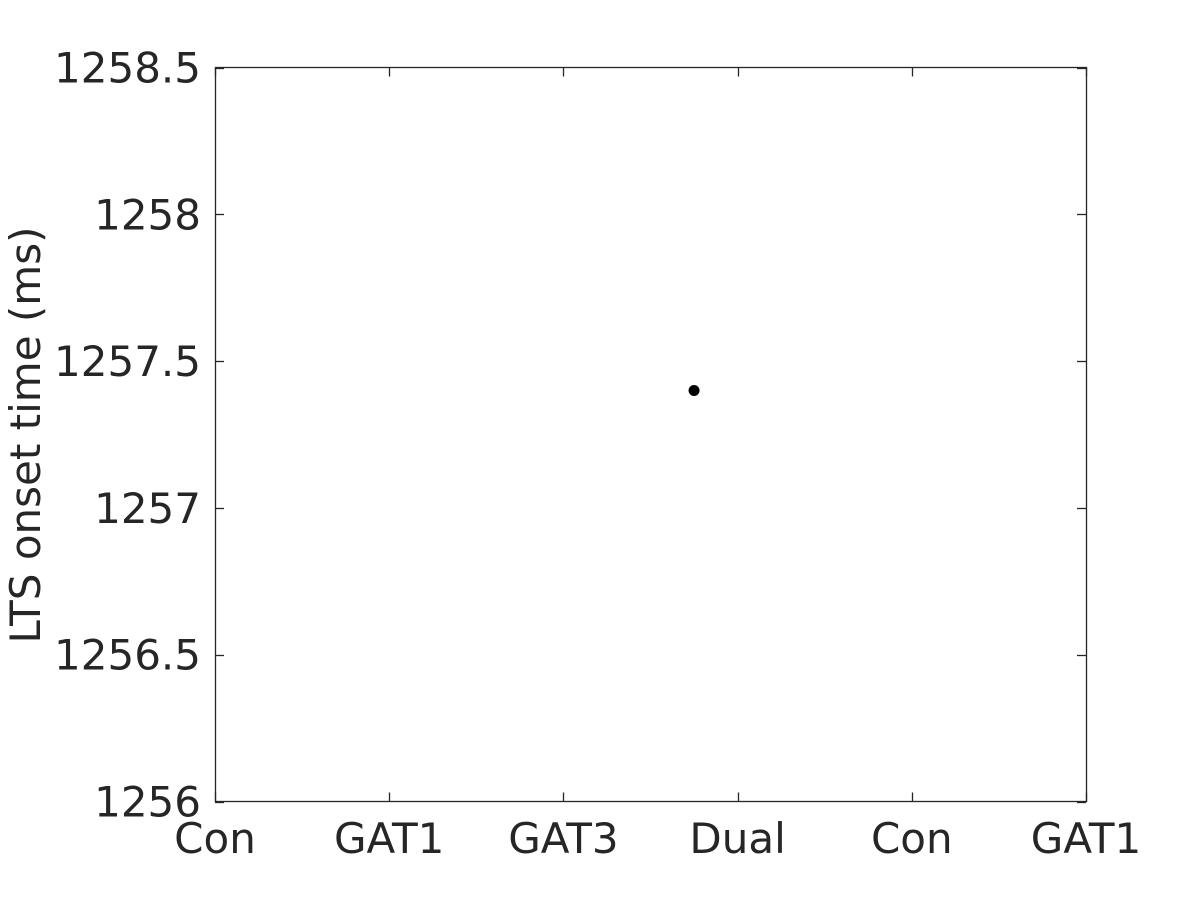 The width and height of the screenshot is (1200, 900). I want to click on y-tick-label: 1257, so click(147, 508).